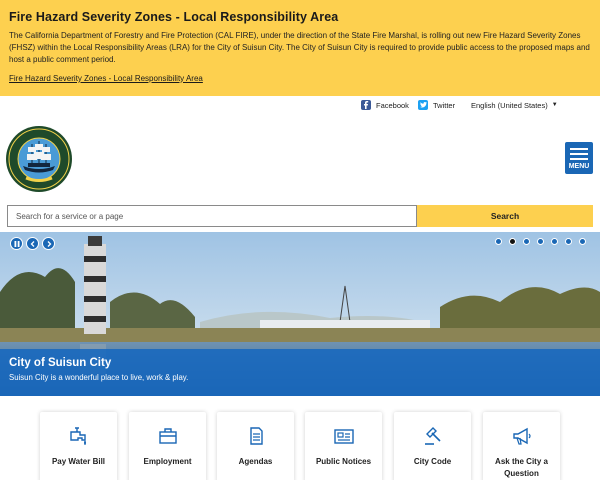 The width and height of the screenshot is (600, 480). What do you see at coordinates (423, 105) in the screenshot?
I see `twitter-icon` at bounding box center [423, 105].